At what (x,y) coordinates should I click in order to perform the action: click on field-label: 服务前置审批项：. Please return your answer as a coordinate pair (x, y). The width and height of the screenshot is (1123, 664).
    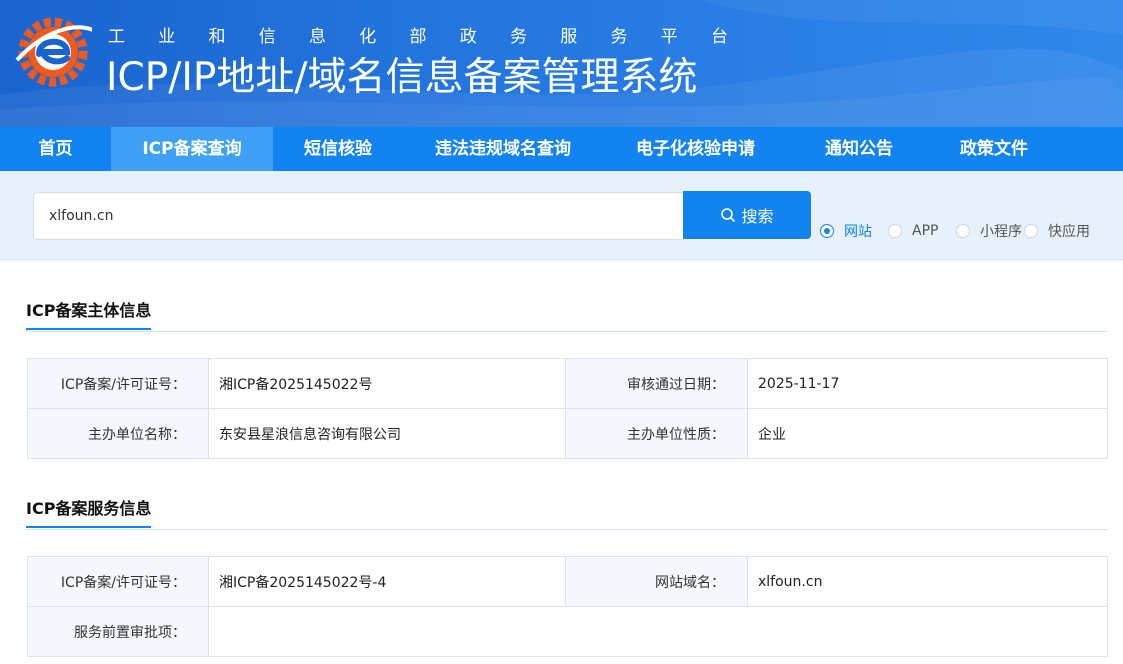
    Looking at the image, I should click on (118, 631).